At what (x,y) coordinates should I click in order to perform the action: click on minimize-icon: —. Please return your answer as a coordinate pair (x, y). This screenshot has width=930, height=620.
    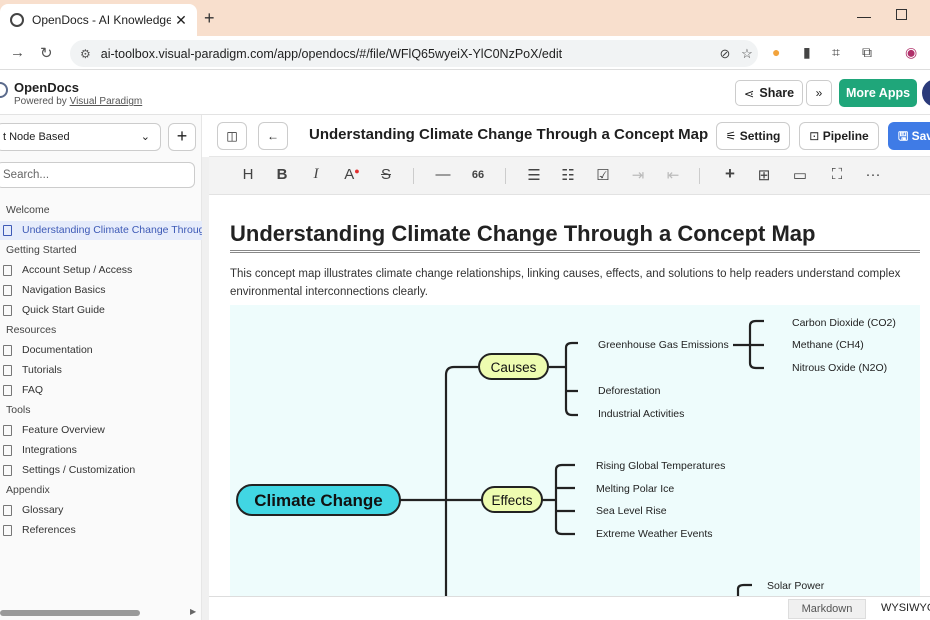
    Looking at the image, I should click on (864, 16).